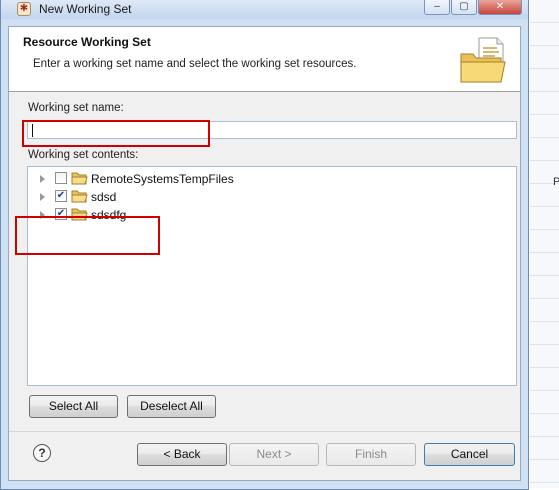 This screenshot has height=490, width=559. I want to click on finish-button: Finish, so click(371, 454).